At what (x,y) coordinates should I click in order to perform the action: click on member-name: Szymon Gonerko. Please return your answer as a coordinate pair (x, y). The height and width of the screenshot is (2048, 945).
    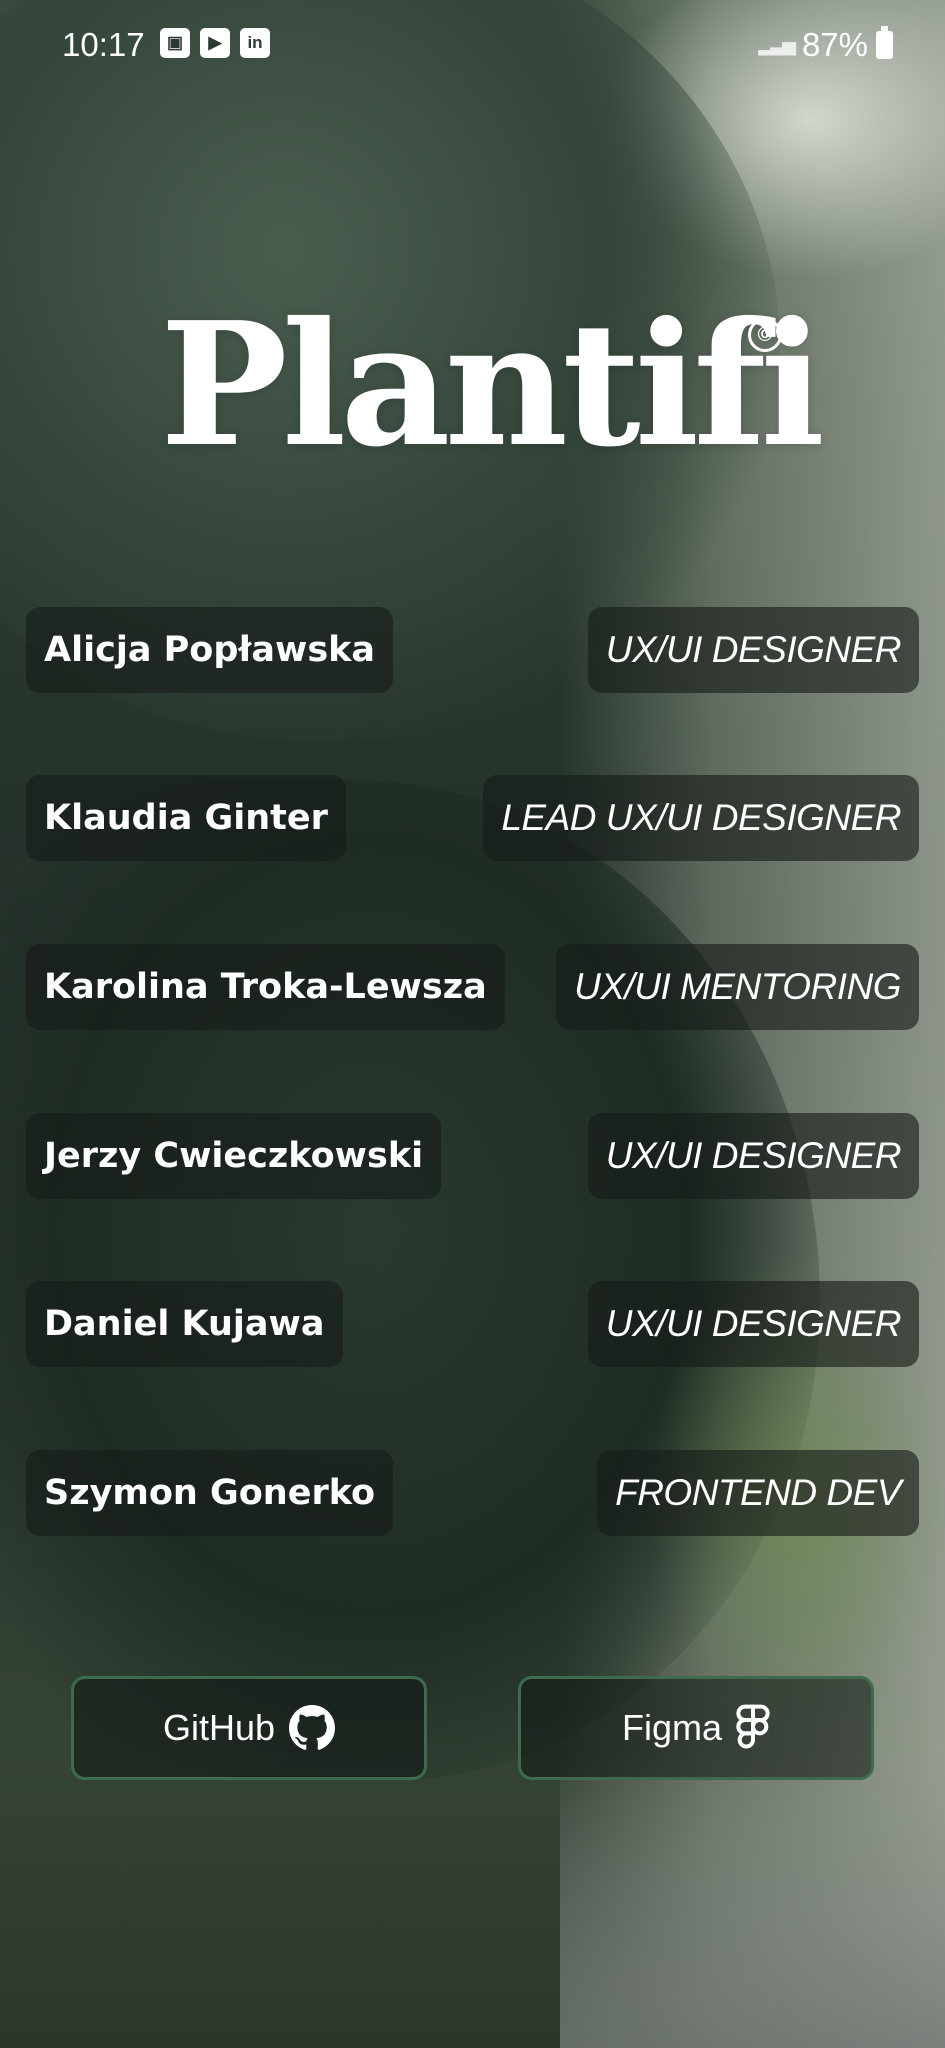
    Looking at the image, I should click on (210, 1493).